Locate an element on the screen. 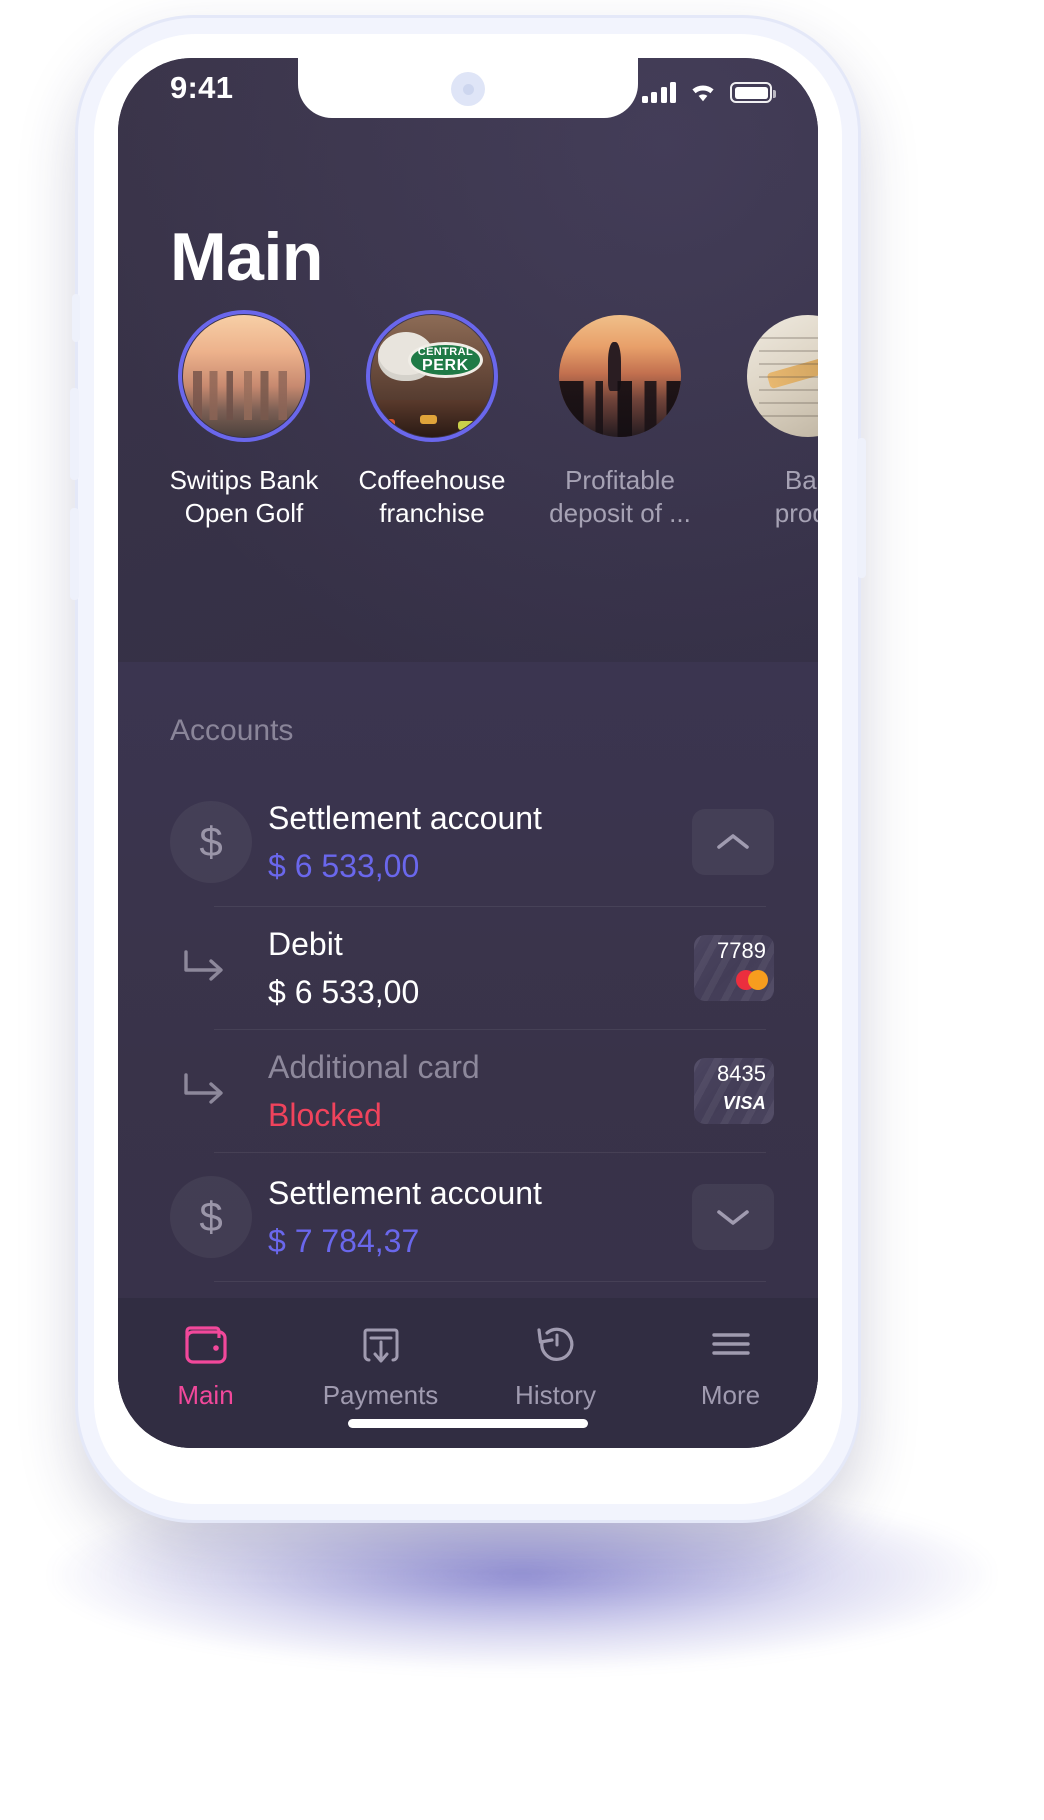  row-trailing: 7789 is located at coordinates (734, 968).